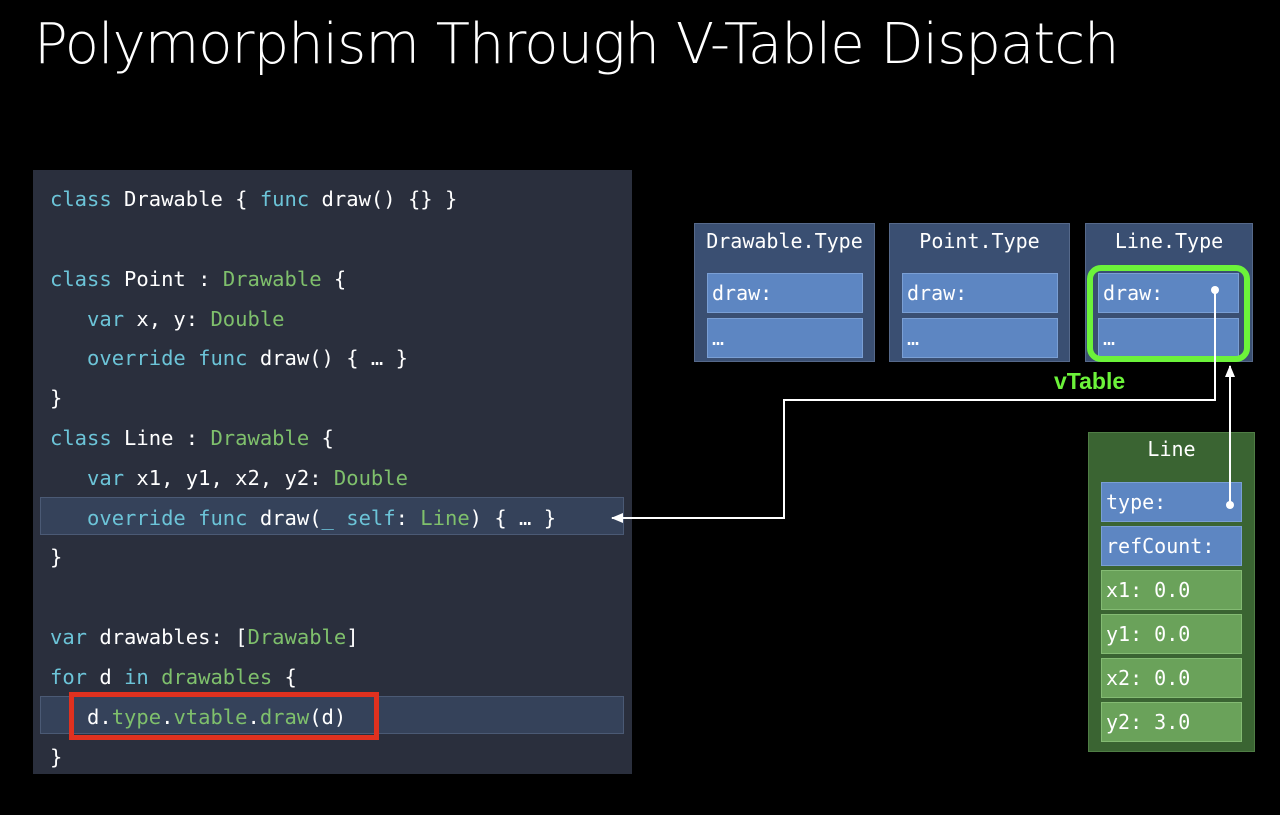 The image size is (1280, 815). What do you see at coordinates (1230, 505) in the screenshot?
I see `type-pointer-dot` at bounding box center [1230, 505].